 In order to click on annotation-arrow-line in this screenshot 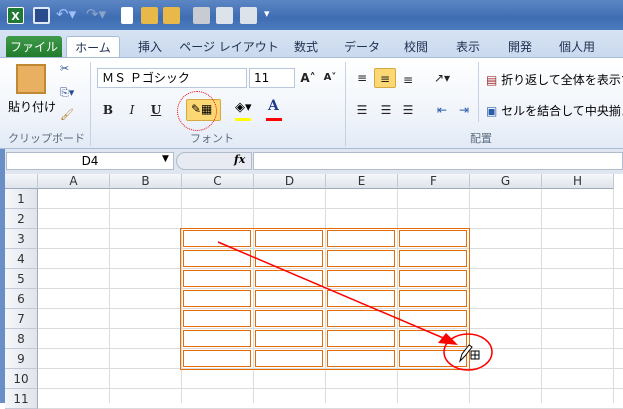, I will do `click(333, 291)`.